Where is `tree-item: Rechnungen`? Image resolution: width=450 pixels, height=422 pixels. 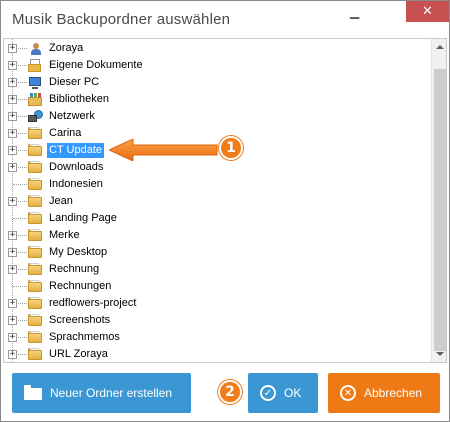
tree-item: Rechnungen is located at coordinates (218, 286).